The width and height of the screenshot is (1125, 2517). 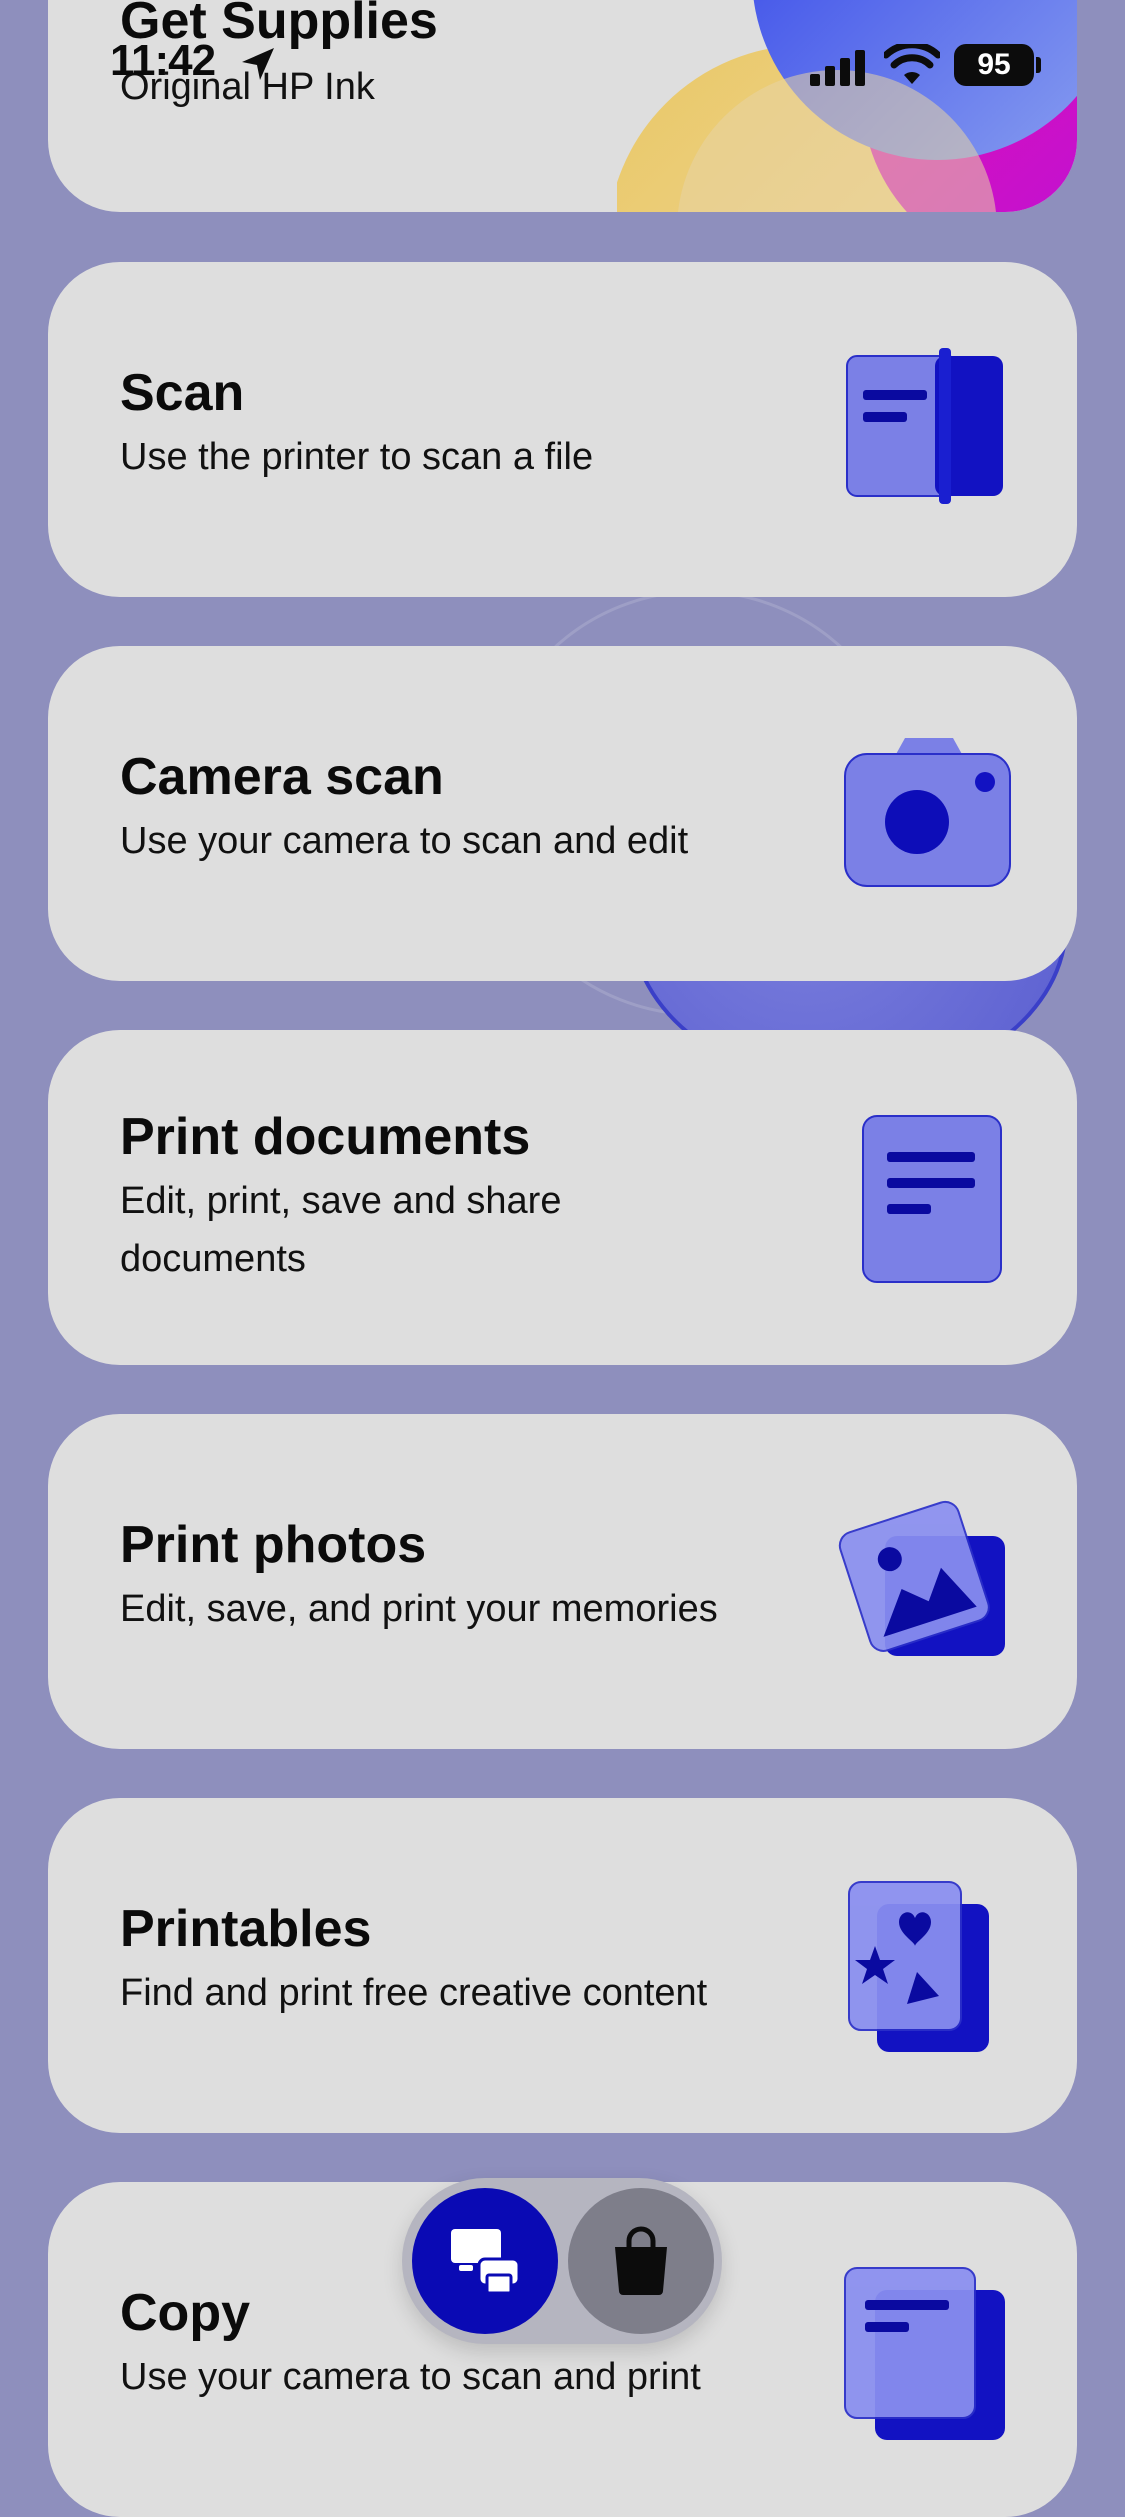 I want to click on shopping-bag-icon, so click(x=641, y=2260).